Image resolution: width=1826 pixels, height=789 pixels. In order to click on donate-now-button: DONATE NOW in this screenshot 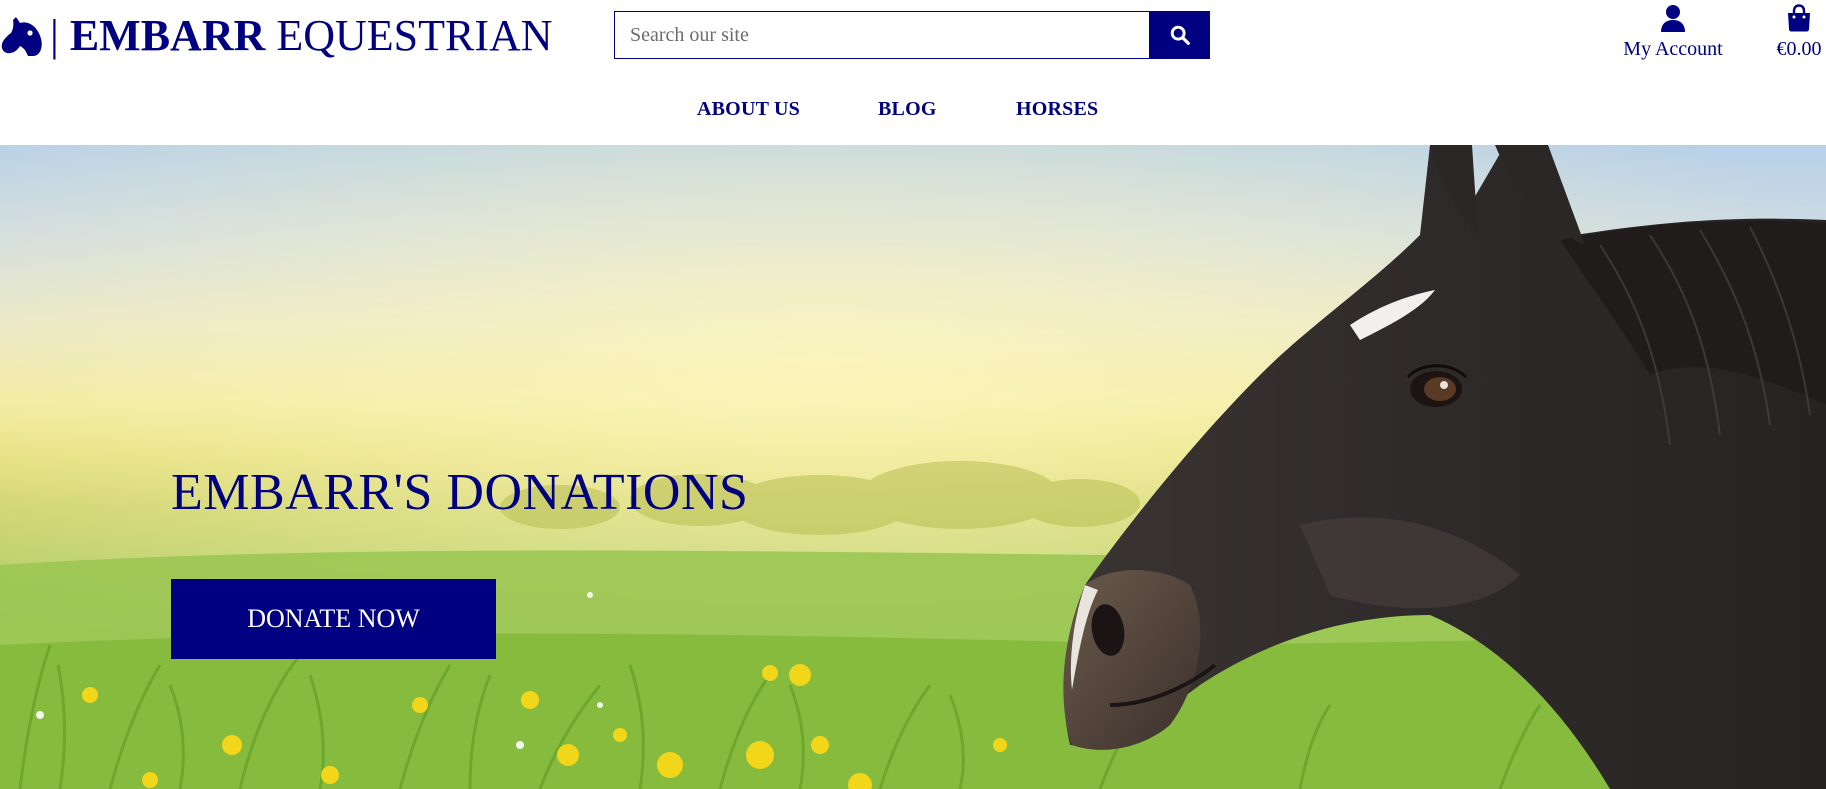, I will do `click(333, 619)`.